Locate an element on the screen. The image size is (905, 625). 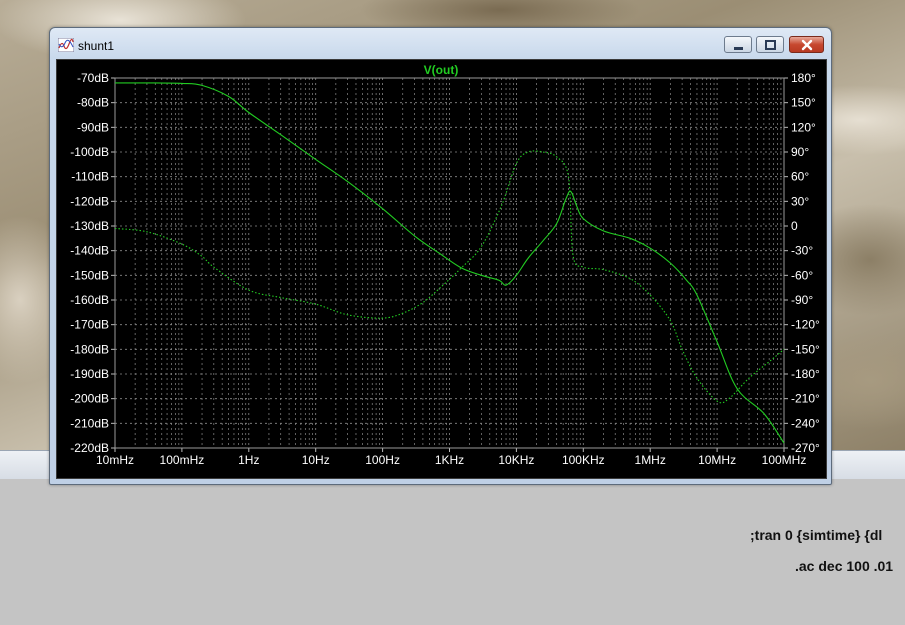
x-tick-label: 1MHz is located at coordinates (650, 460).